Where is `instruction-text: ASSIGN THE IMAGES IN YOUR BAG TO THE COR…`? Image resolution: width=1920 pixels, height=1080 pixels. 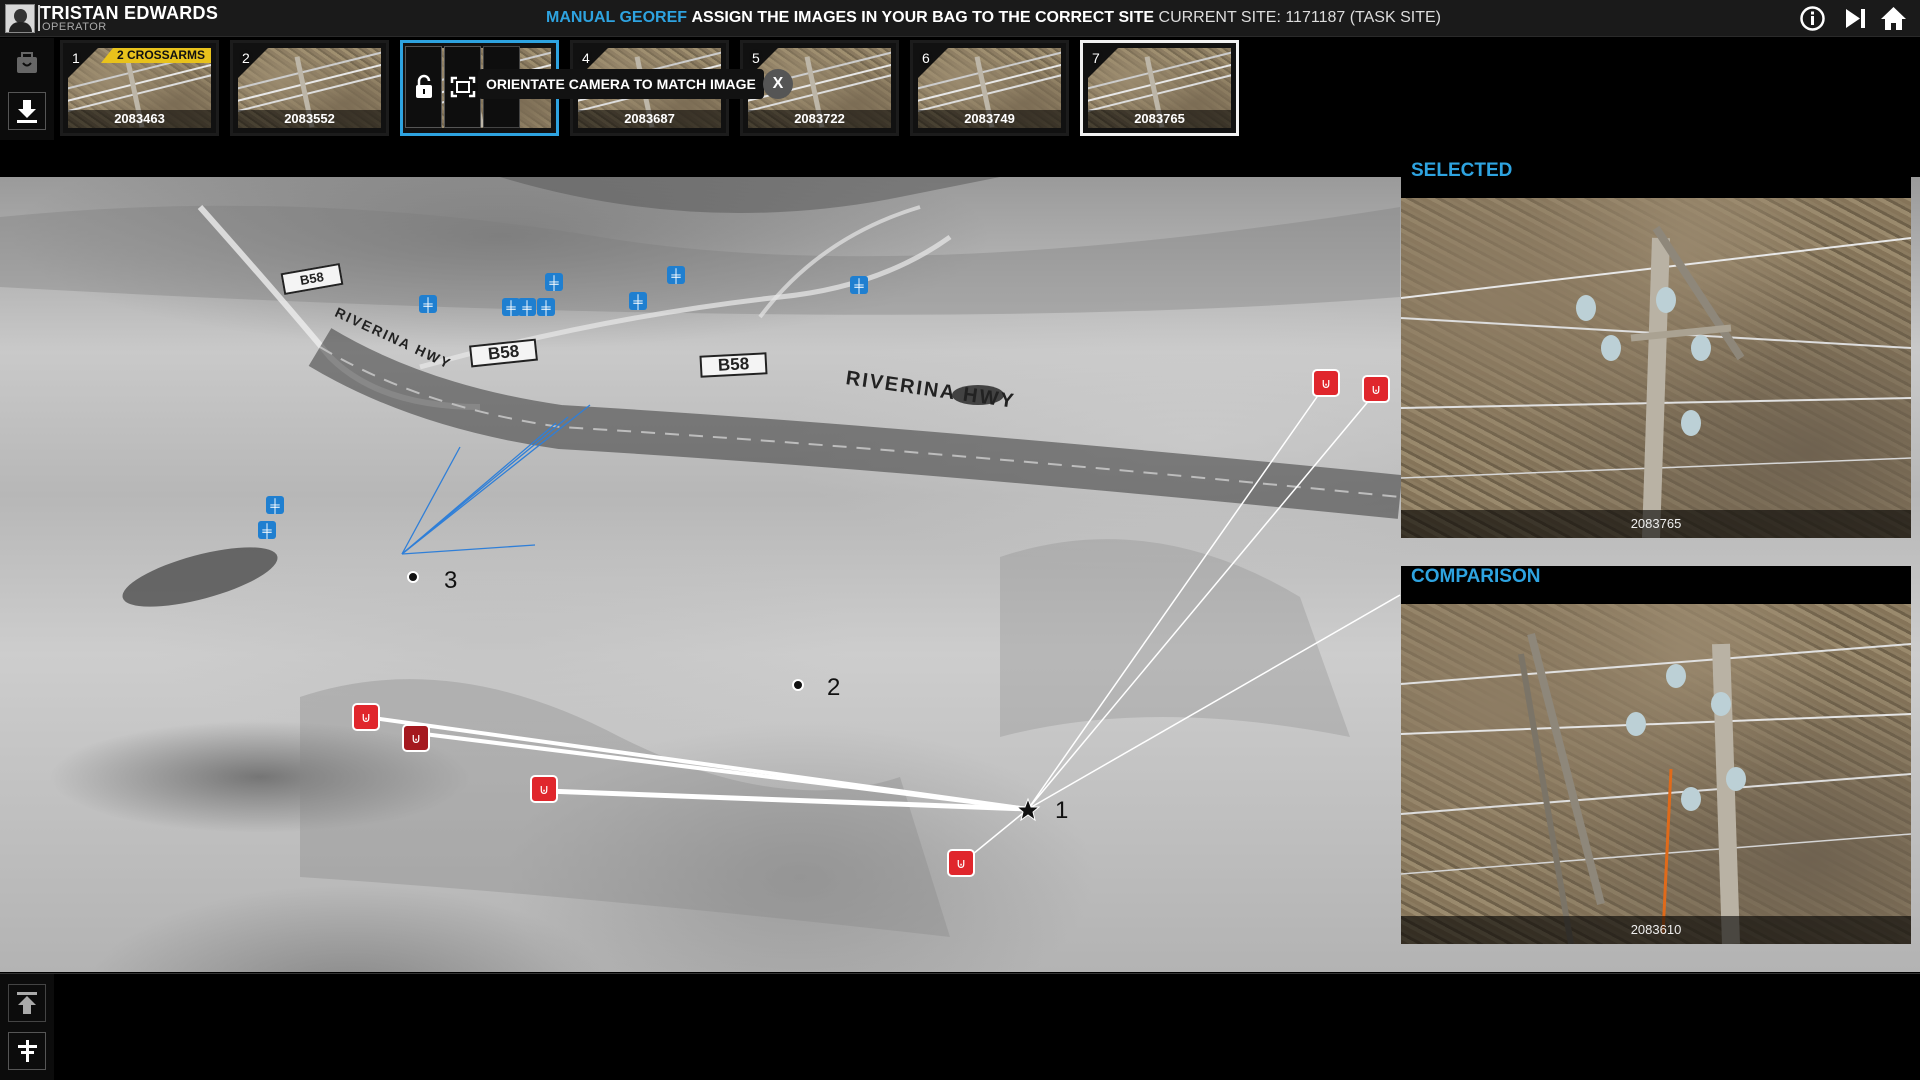 instruction-text: ASSIGN THE IMAGES IN YOUR BAG TO THE COR… is located at coordinates (923, 17).